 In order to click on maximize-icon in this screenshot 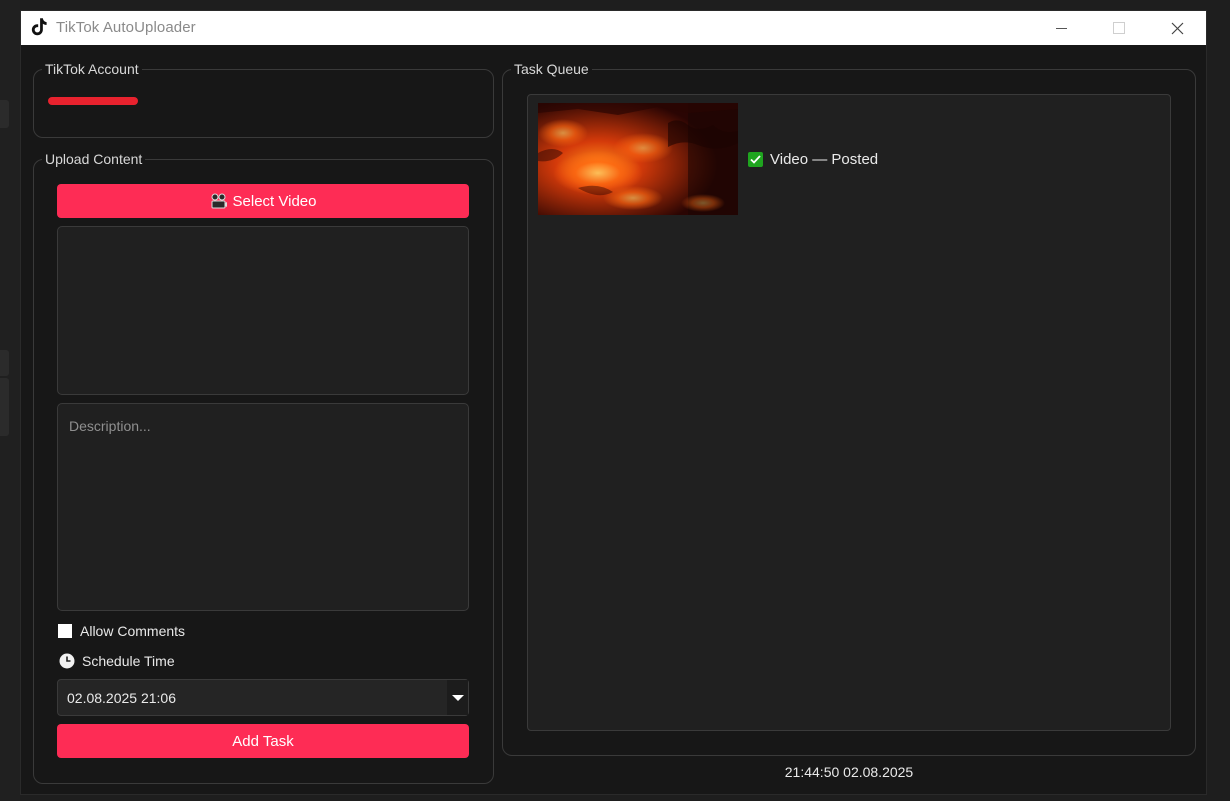, I will do `click(1119, 28)`.